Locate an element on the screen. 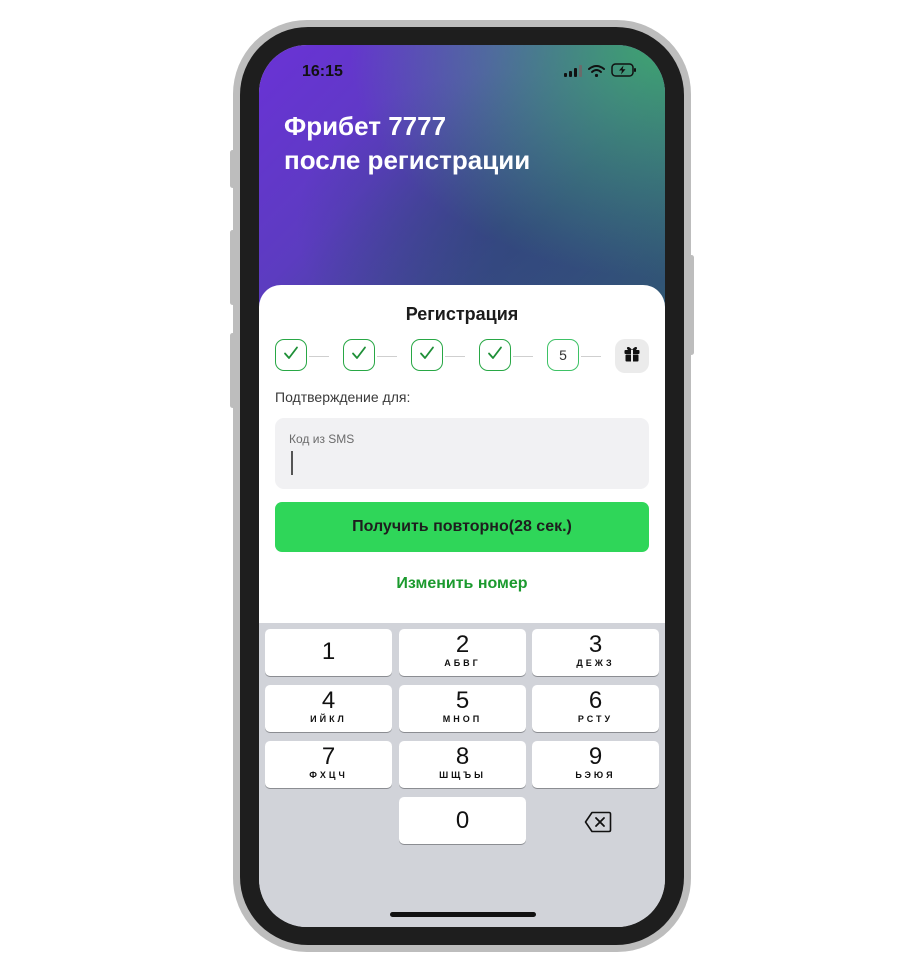 This screenshot has width=924, height=972. gift-icon is located at coordinates (632, 356).